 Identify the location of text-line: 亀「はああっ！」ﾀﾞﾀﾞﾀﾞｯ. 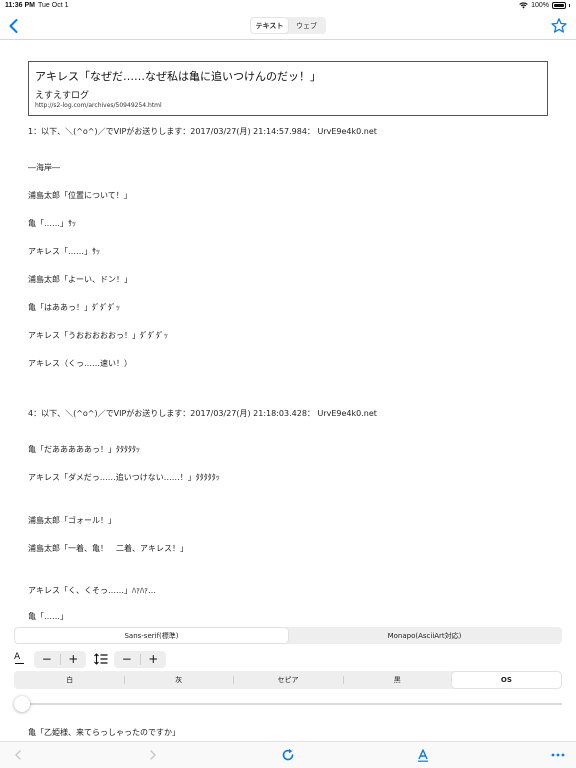
(74, 307).